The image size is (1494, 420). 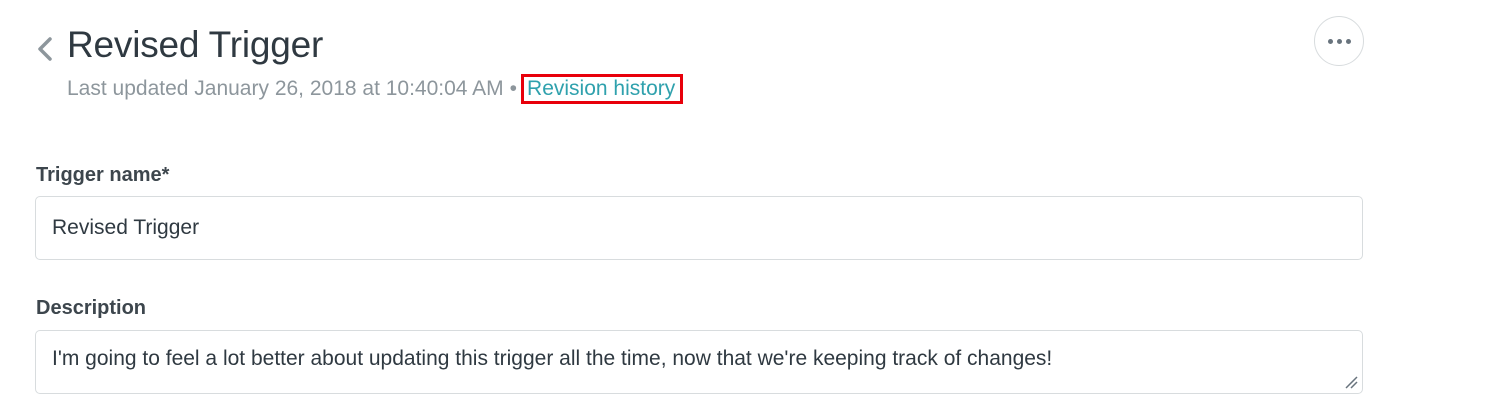 What do you see at coordinates (699, 228) in the screenshot?
I see `trigger-name-input` at bounding box center [699, 228].